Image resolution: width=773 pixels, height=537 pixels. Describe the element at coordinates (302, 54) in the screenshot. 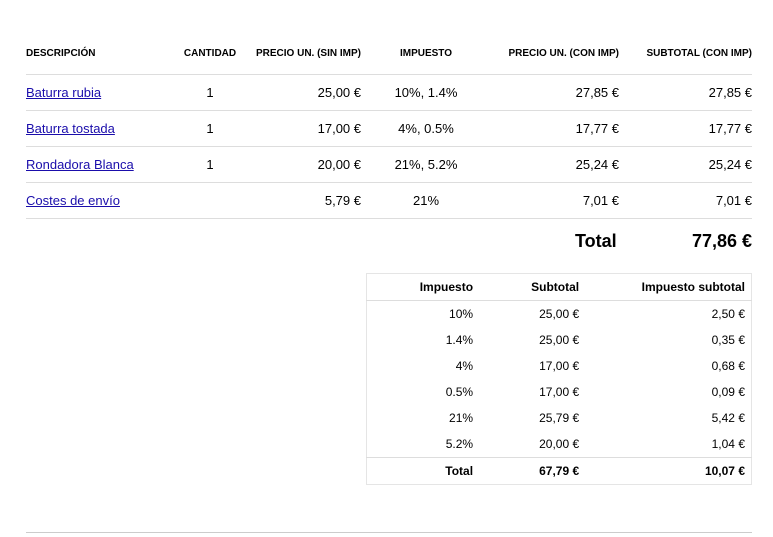

I see `header-precio-sin-imp: PRECIO UN. (SIN IMP)` at that location.